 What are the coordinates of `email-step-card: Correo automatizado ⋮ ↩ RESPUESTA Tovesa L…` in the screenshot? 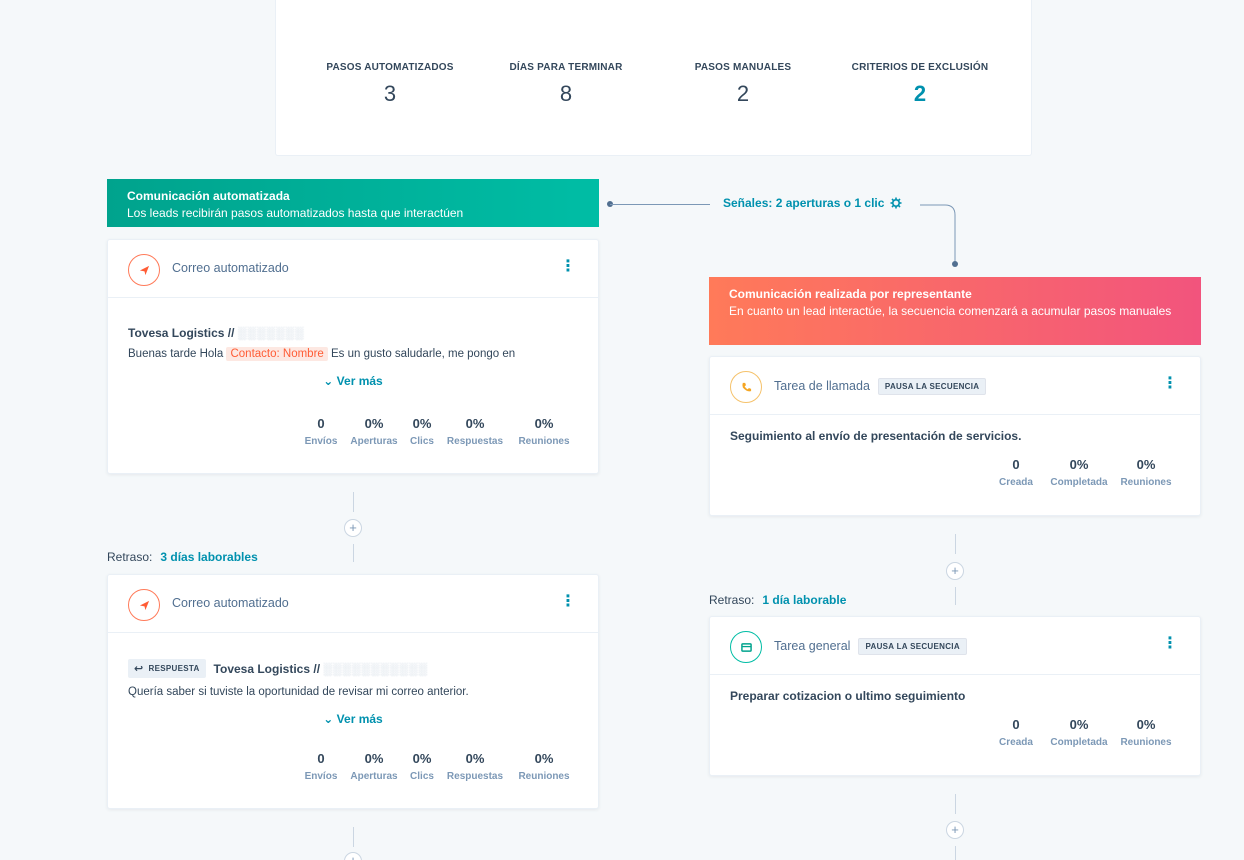 It's located at (353, 691).